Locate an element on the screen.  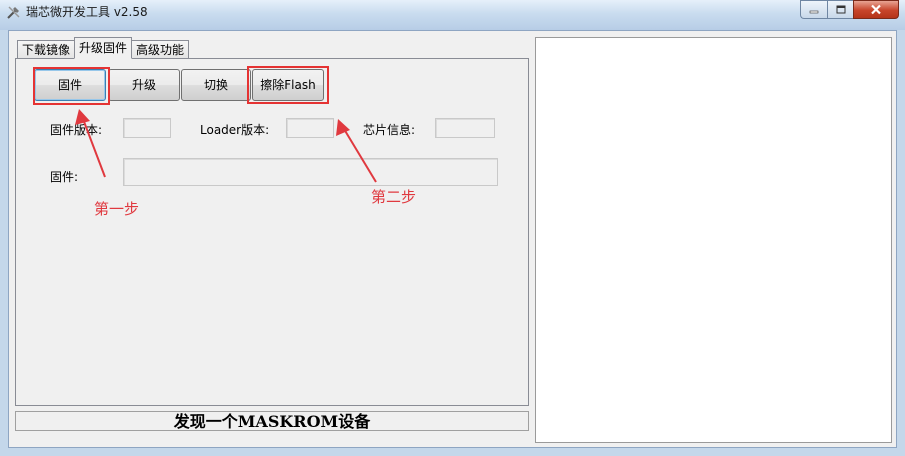
annotation-arrows is located at coordinates (226, 146).